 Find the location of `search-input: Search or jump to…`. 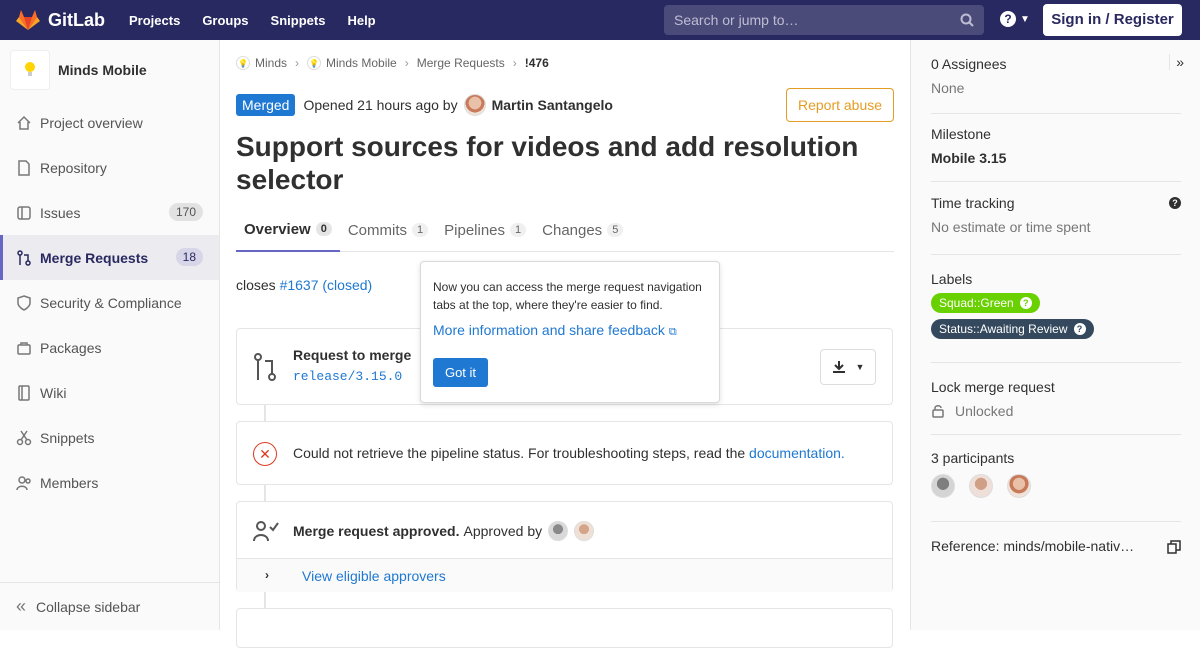

search-input: Search or jump to… is located at coordinates (824, 20).